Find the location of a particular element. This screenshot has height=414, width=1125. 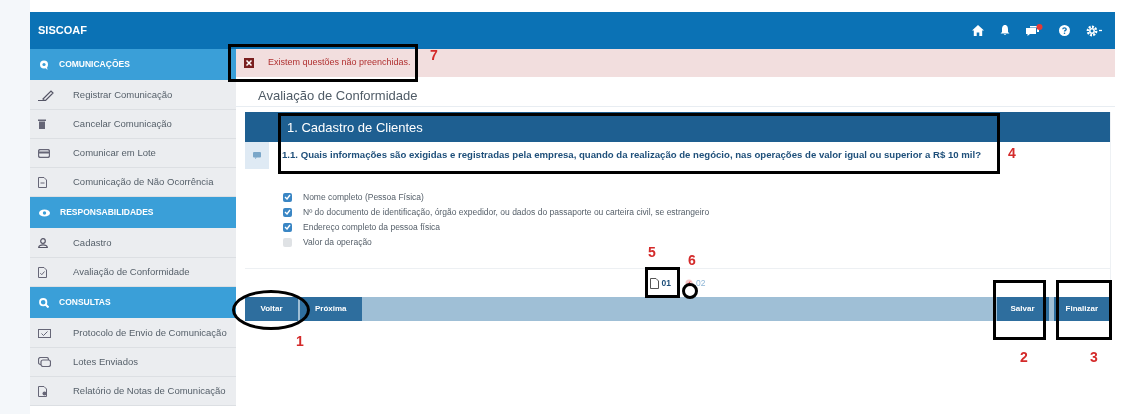

user-icon is located at coordinates (43, 243).